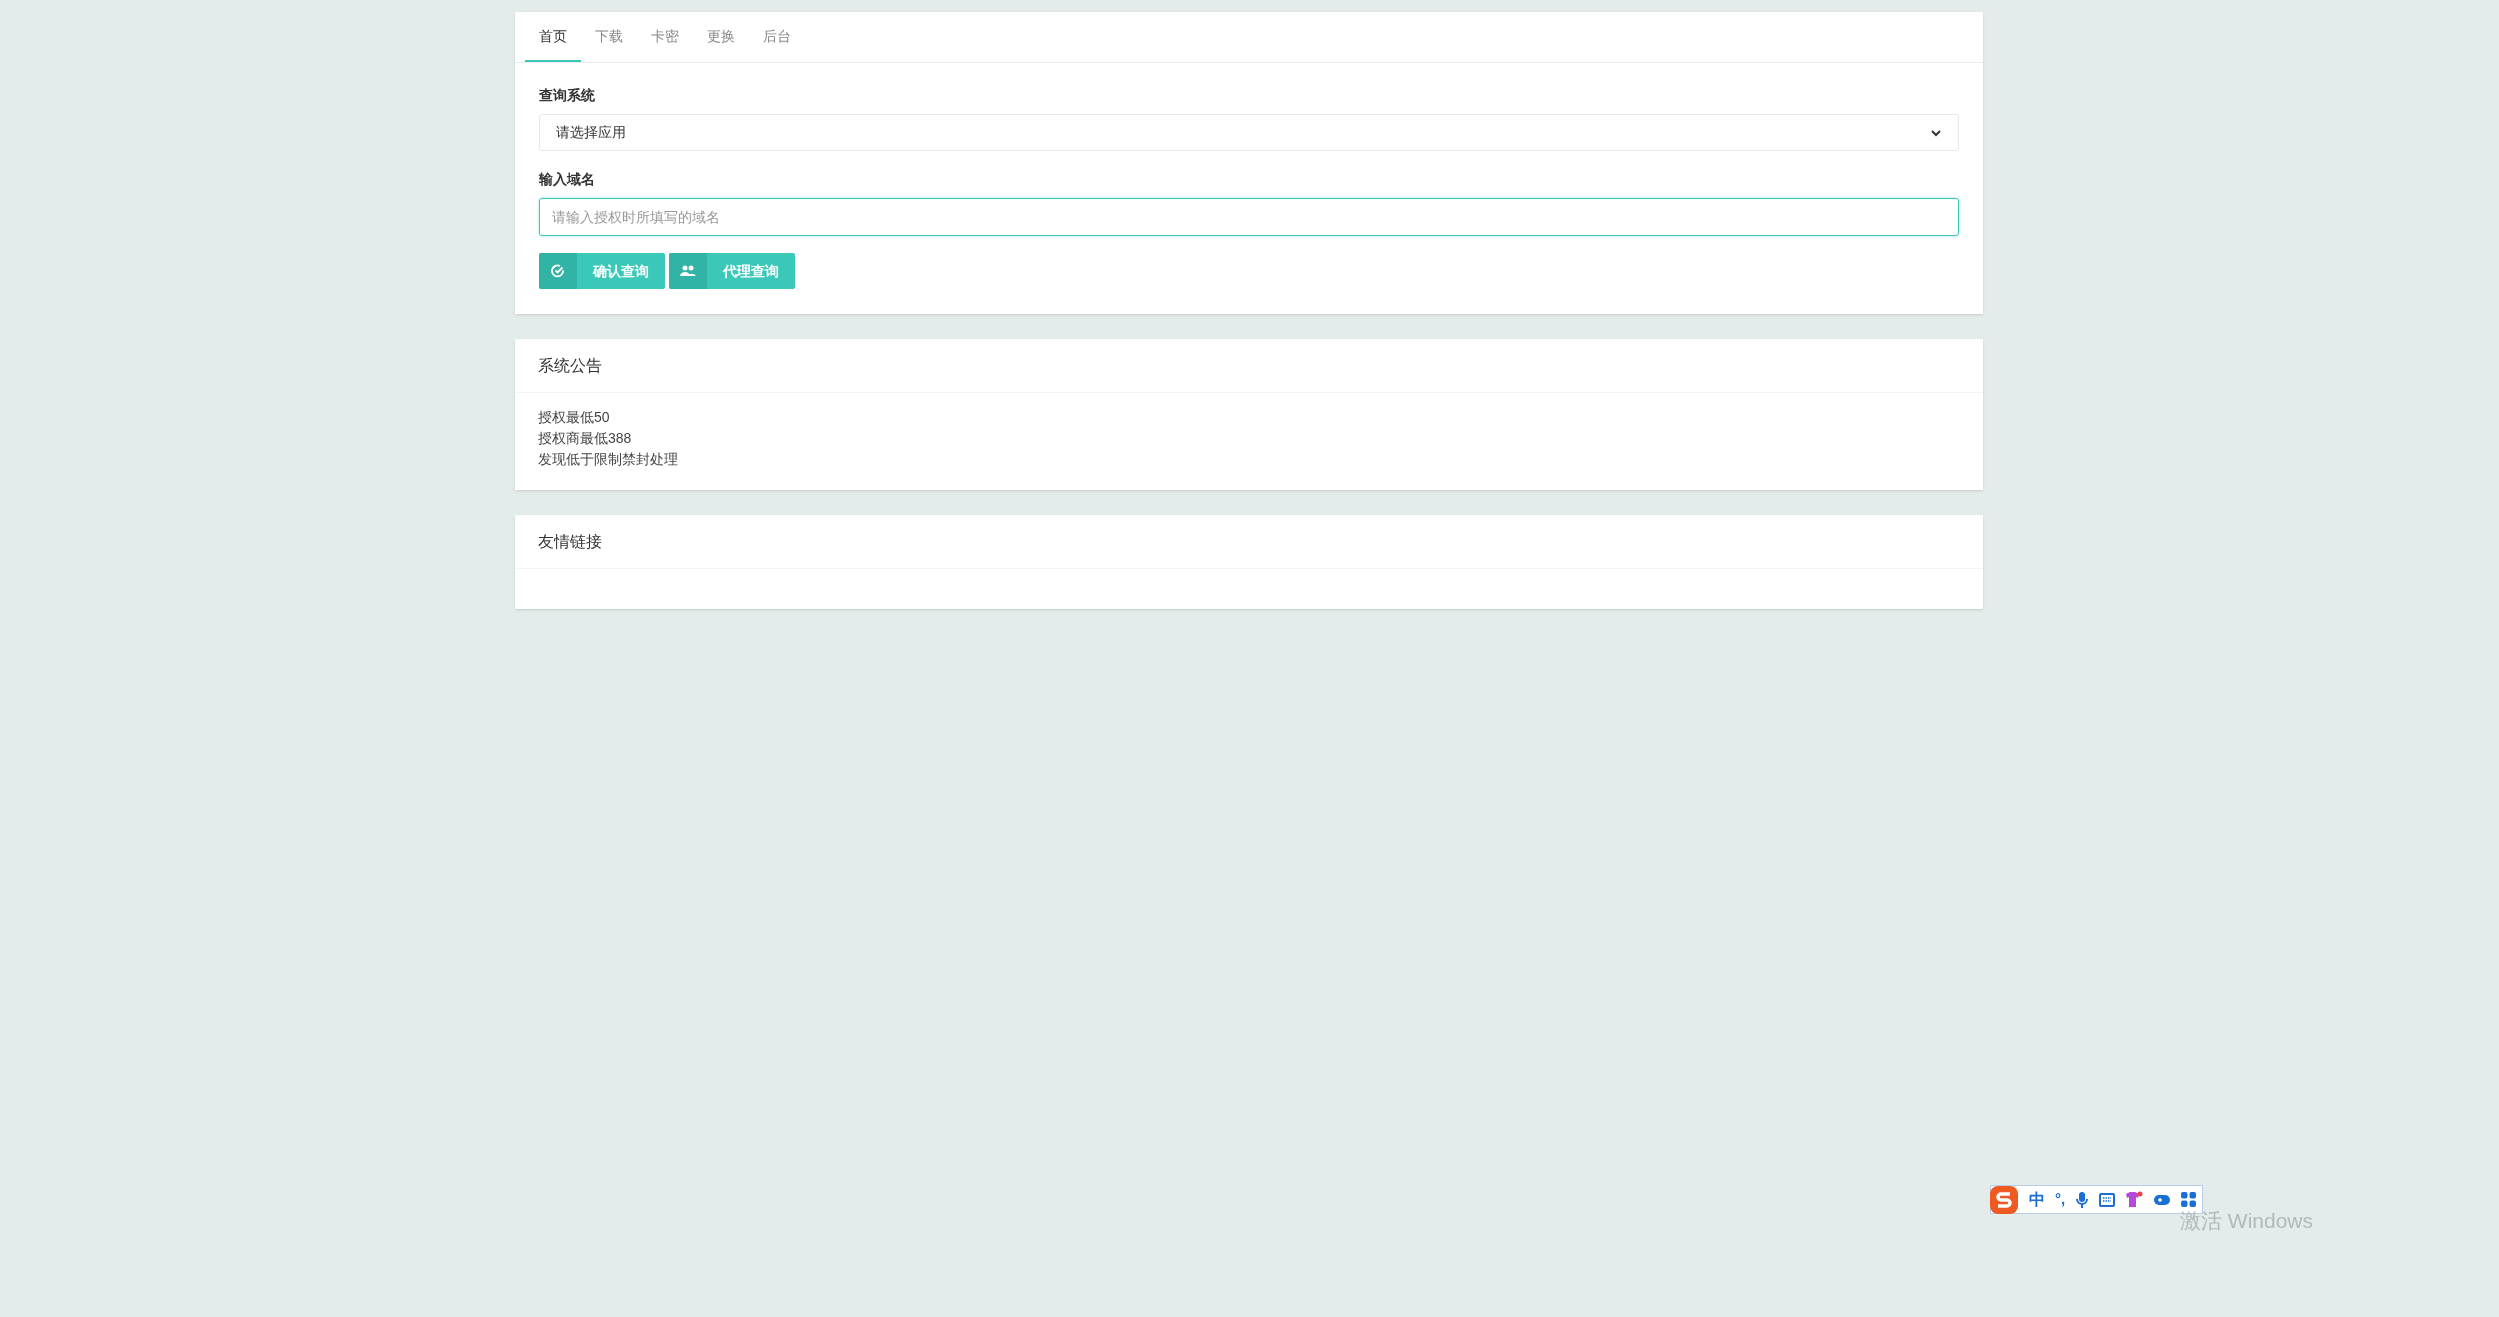 This screenshot has width=2499, height=1317. I want to click on field-label: 输入域名, so click(567, 179).